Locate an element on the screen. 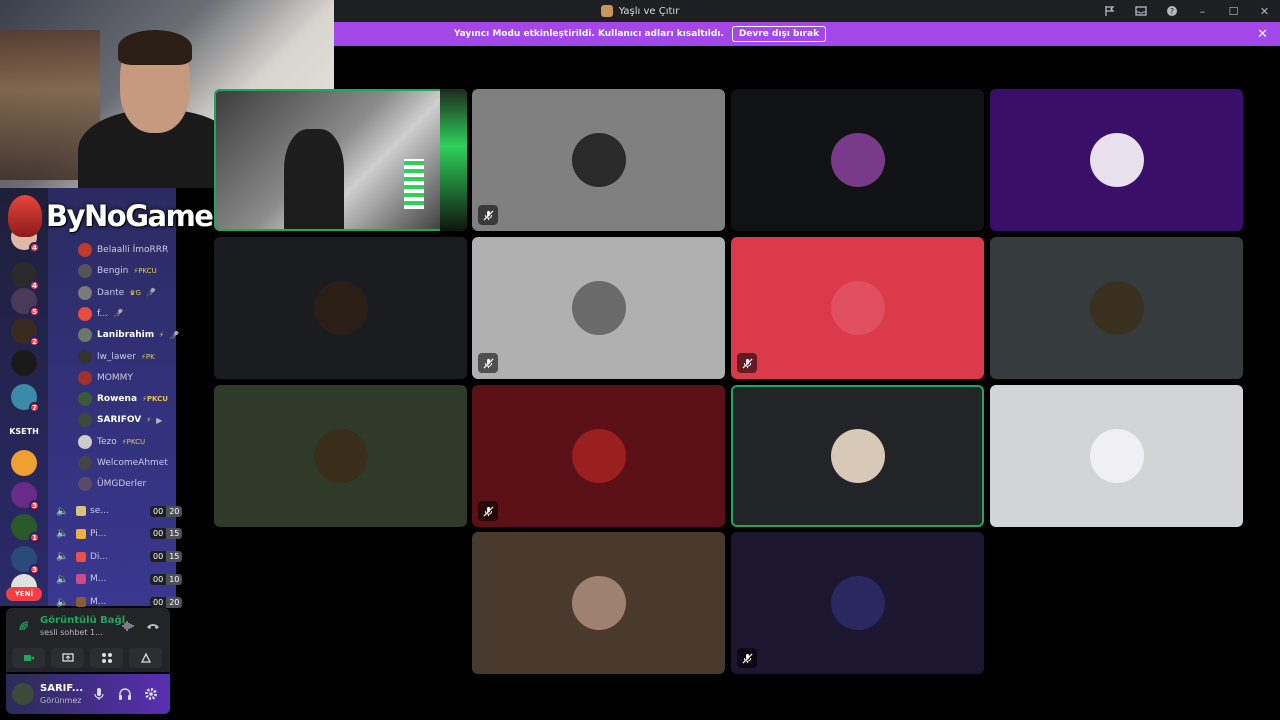  inbox-icon is located at coordinates (1140, 11).